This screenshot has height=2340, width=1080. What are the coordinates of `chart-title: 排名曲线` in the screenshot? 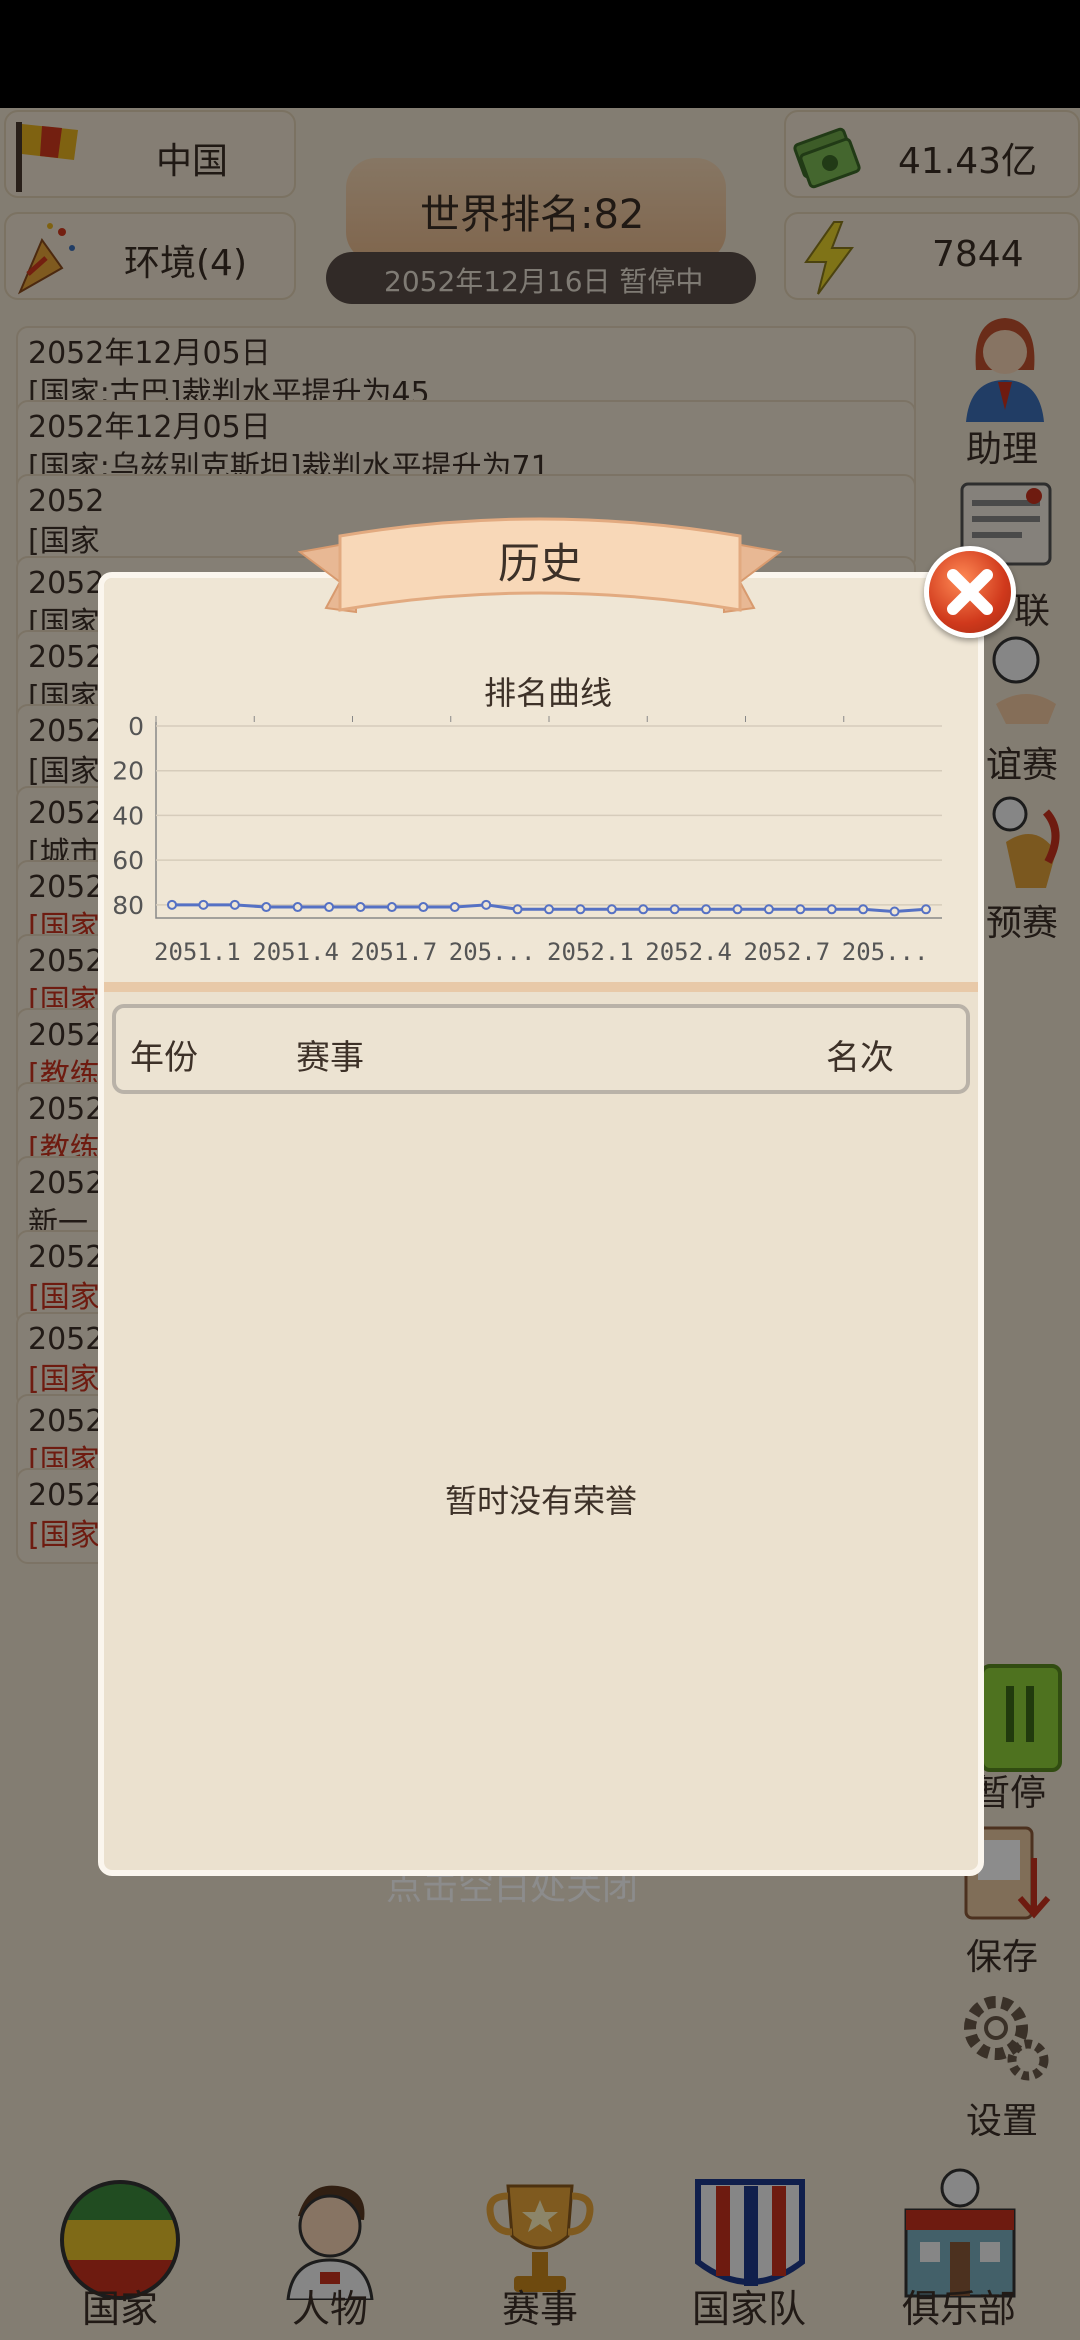 It's located at (548, 693).